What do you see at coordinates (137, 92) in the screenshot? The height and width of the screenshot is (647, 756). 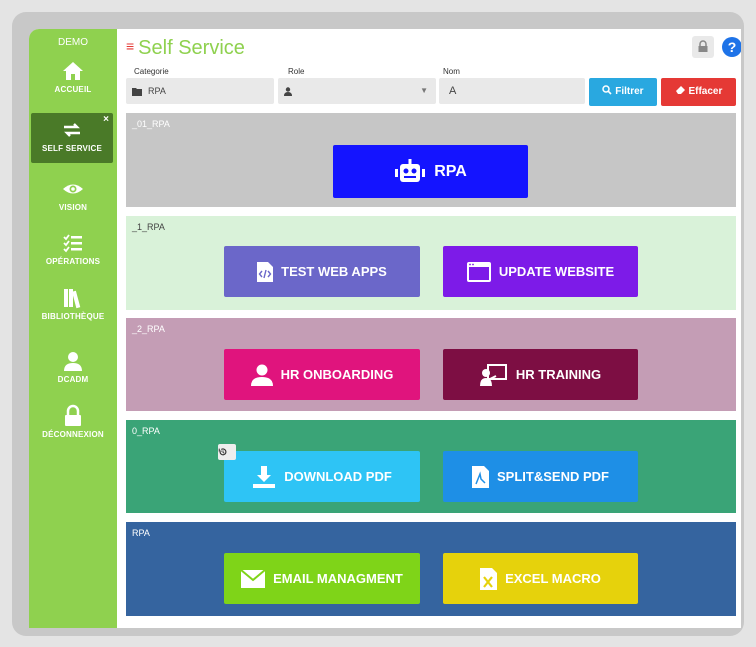 I see `folder-icon` at bounding box center [137, 92].